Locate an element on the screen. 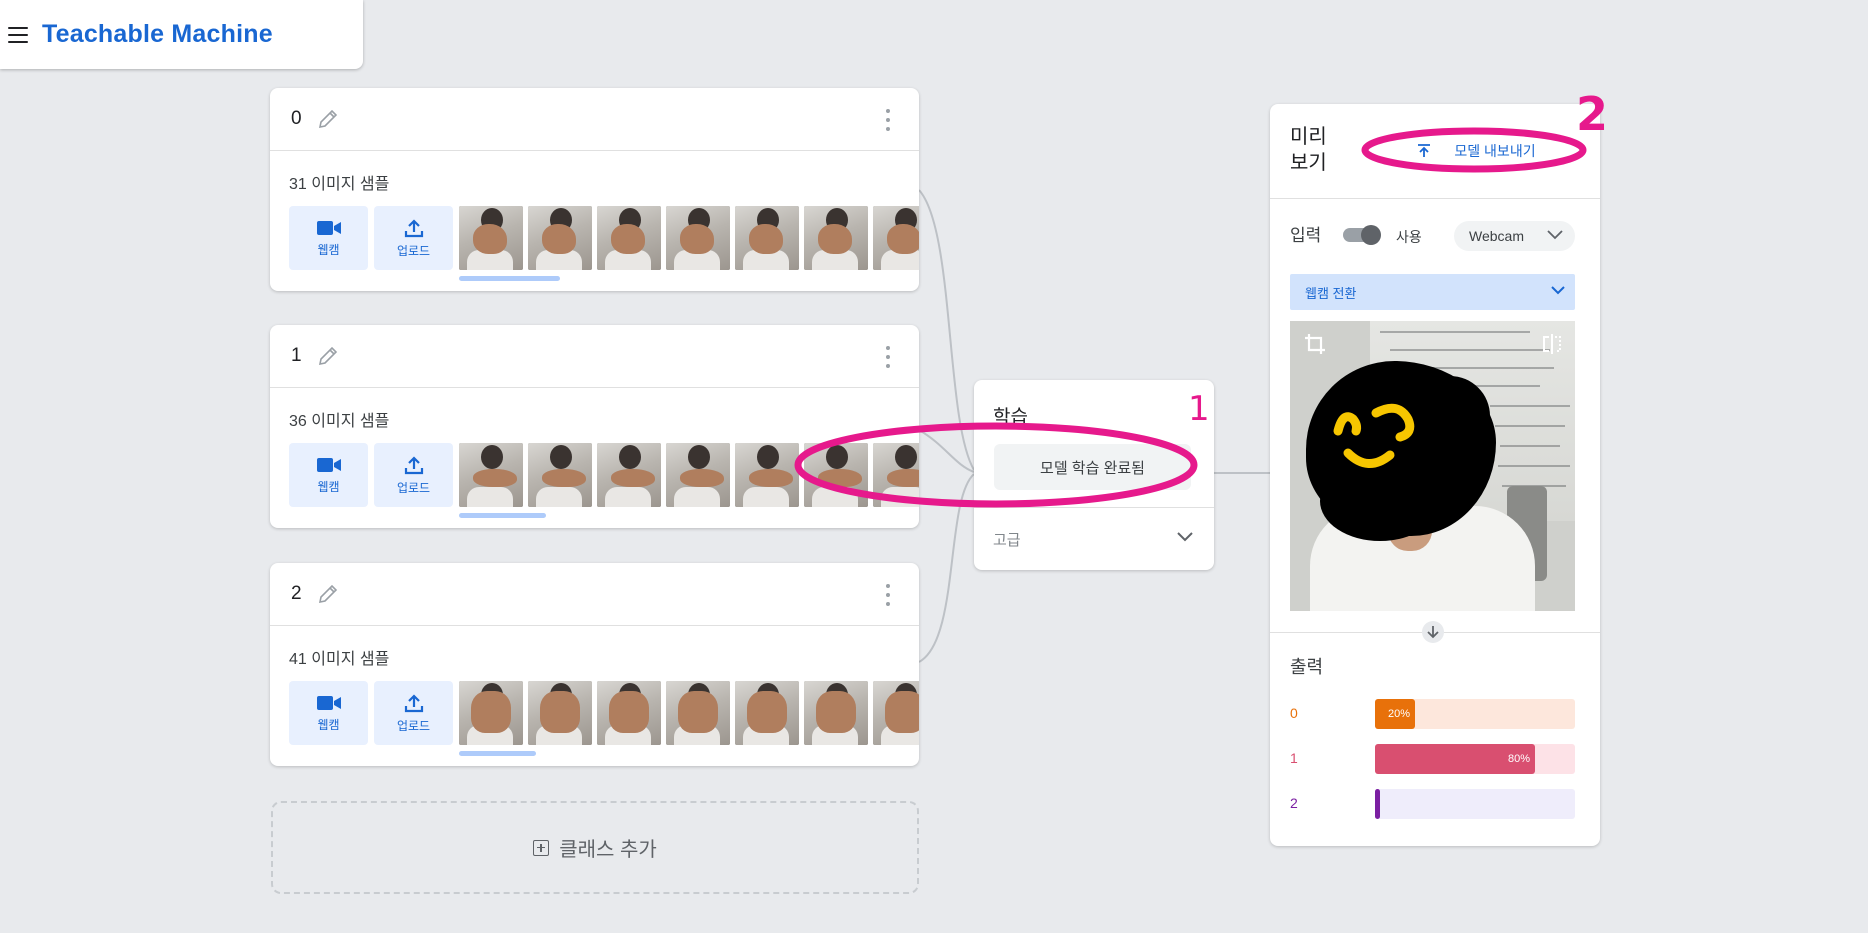 Image resolution: width=1868 pixels, height=933 pixels. train-model-button: 모델 학습 완료됨 is located at coordinates (1092, 467).